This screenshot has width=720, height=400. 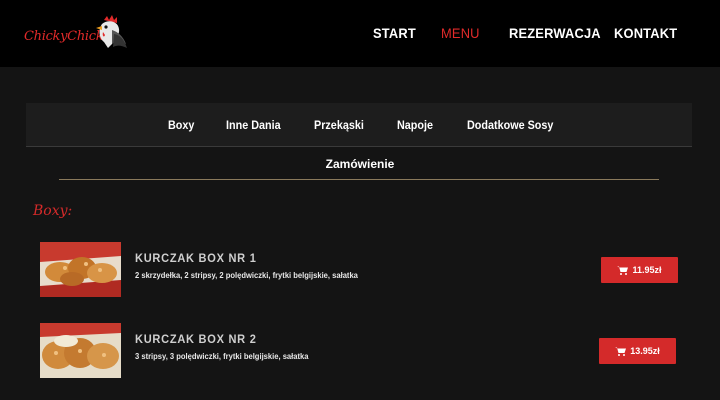 What do you see at coordinates (181, 125) in the screenshot?
I see `tab-boxy: Boxy` at bounding box center [181, 125].